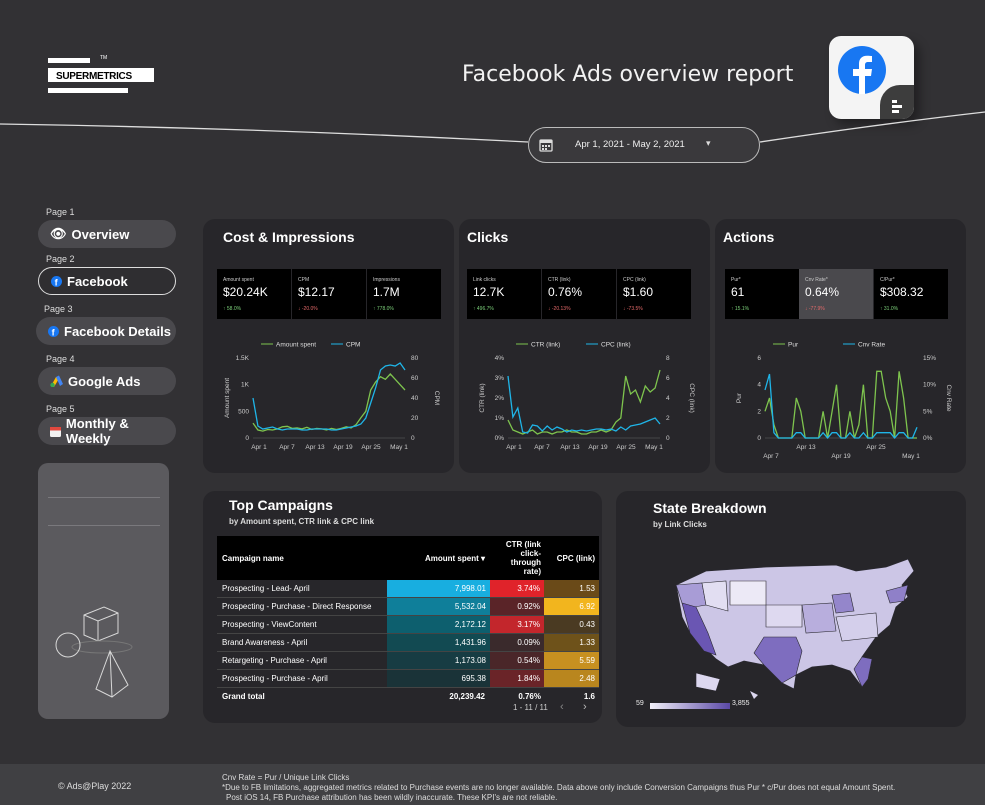  Describe the element at coordinates (296, 345) in the screenshot. I see `legend-label: Amount spent` at that location.